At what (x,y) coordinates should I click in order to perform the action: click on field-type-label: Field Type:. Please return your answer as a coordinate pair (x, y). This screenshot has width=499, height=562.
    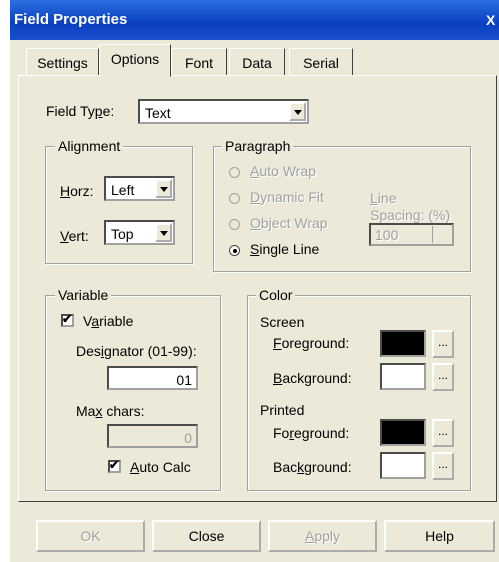
    Looking at the image, I should click on (80, 111).